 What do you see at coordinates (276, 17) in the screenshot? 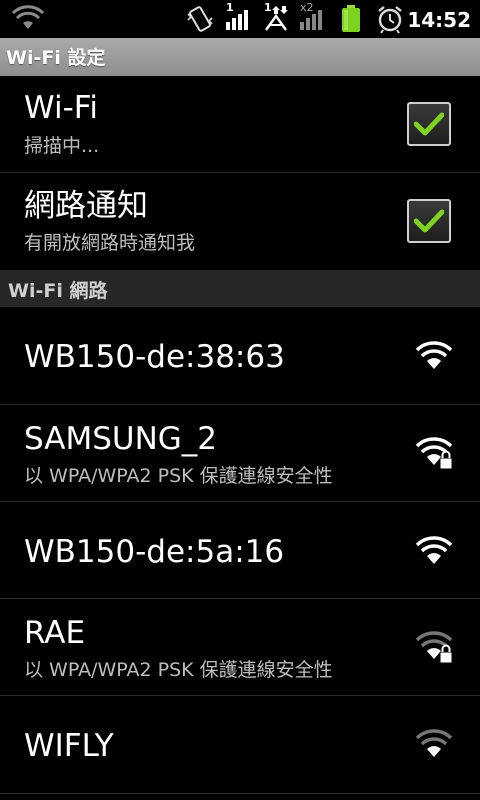
I see `data-transfer-icon: 1` at bounding box center [276, 17].